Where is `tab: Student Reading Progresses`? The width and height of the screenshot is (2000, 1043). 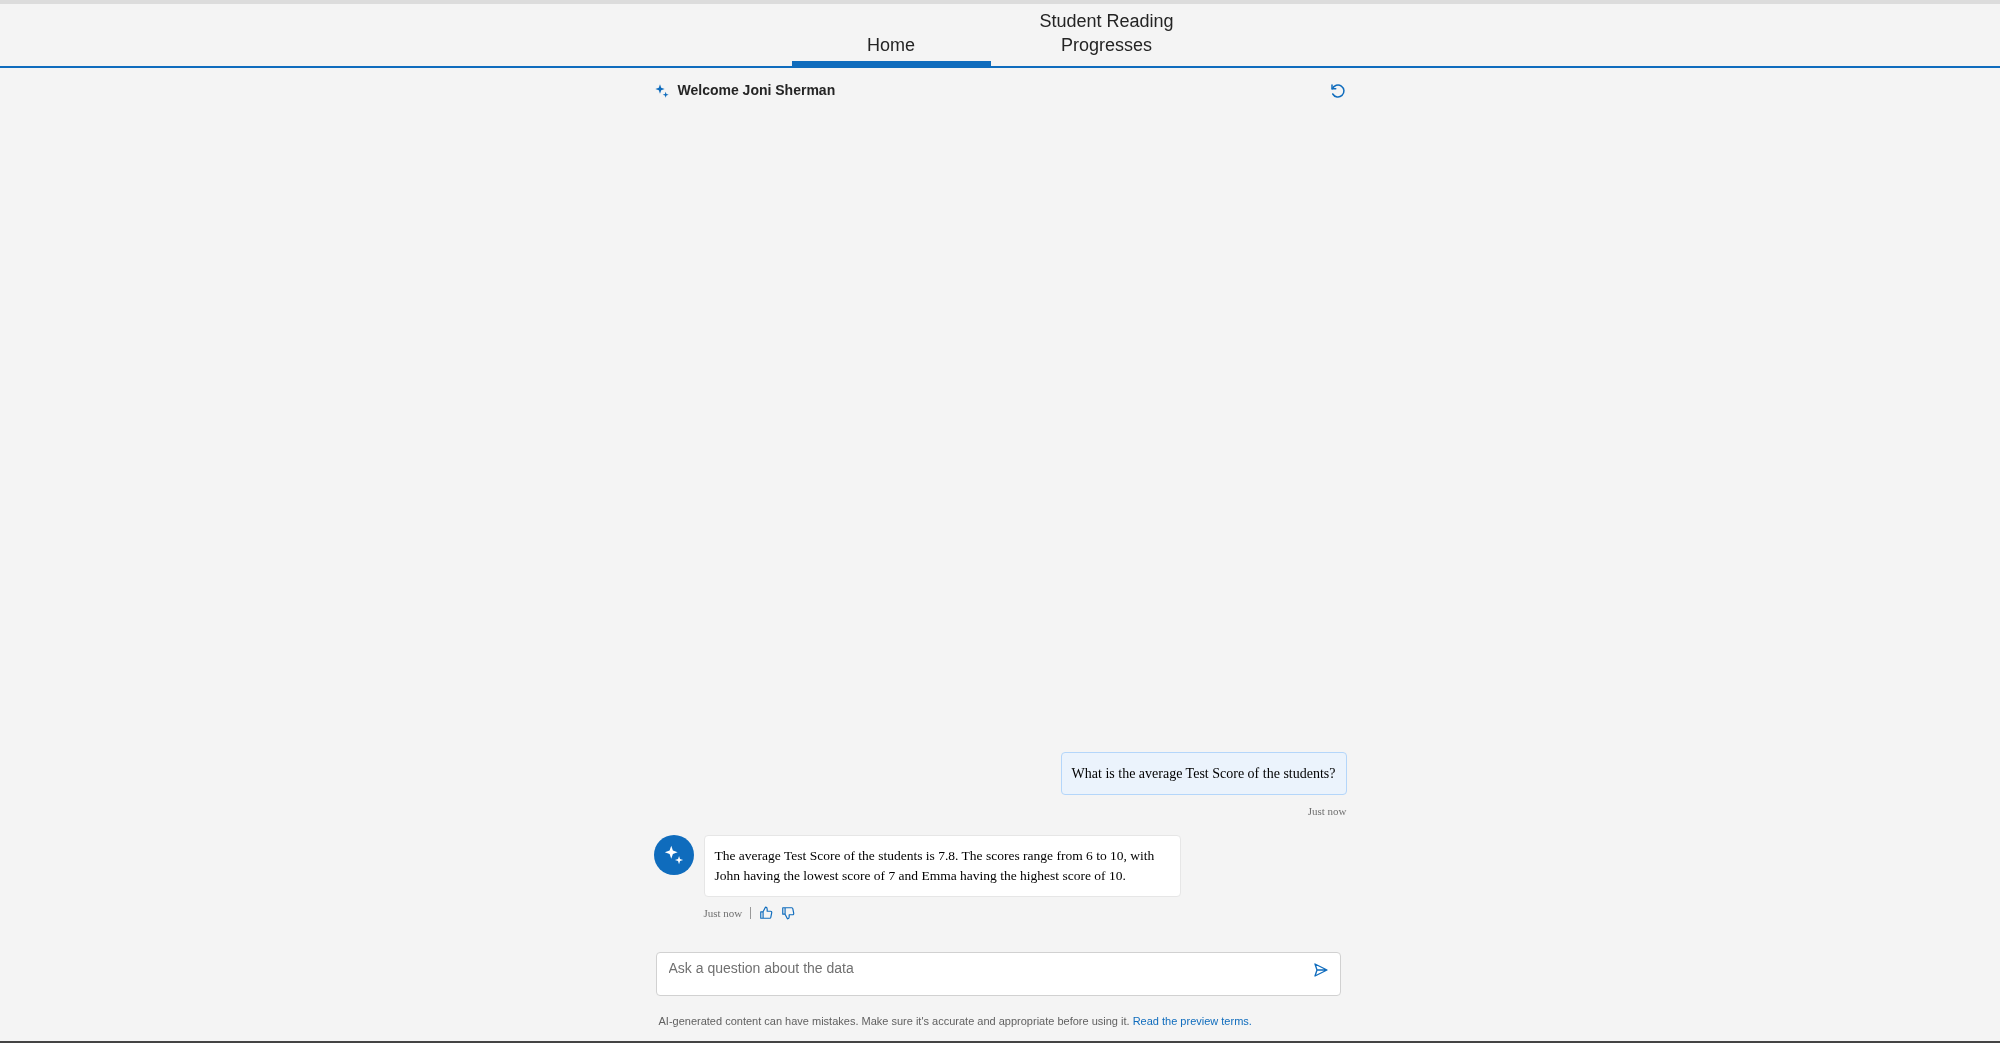
tab: Student Reading Progresses is located at coordinates (1106, 35).